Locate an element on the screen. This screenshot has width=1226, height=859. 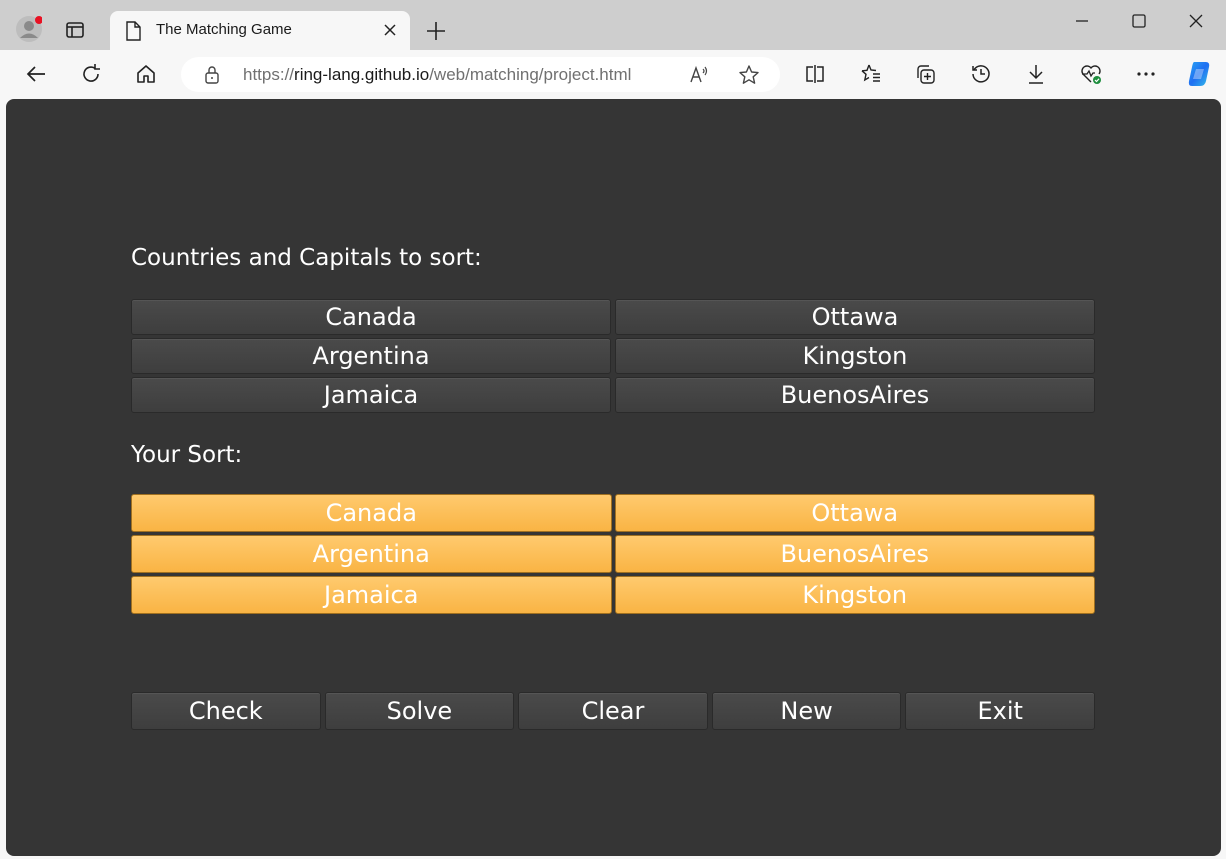
browser-title-bar: The Matching Game is located at coordinates (613, 25).